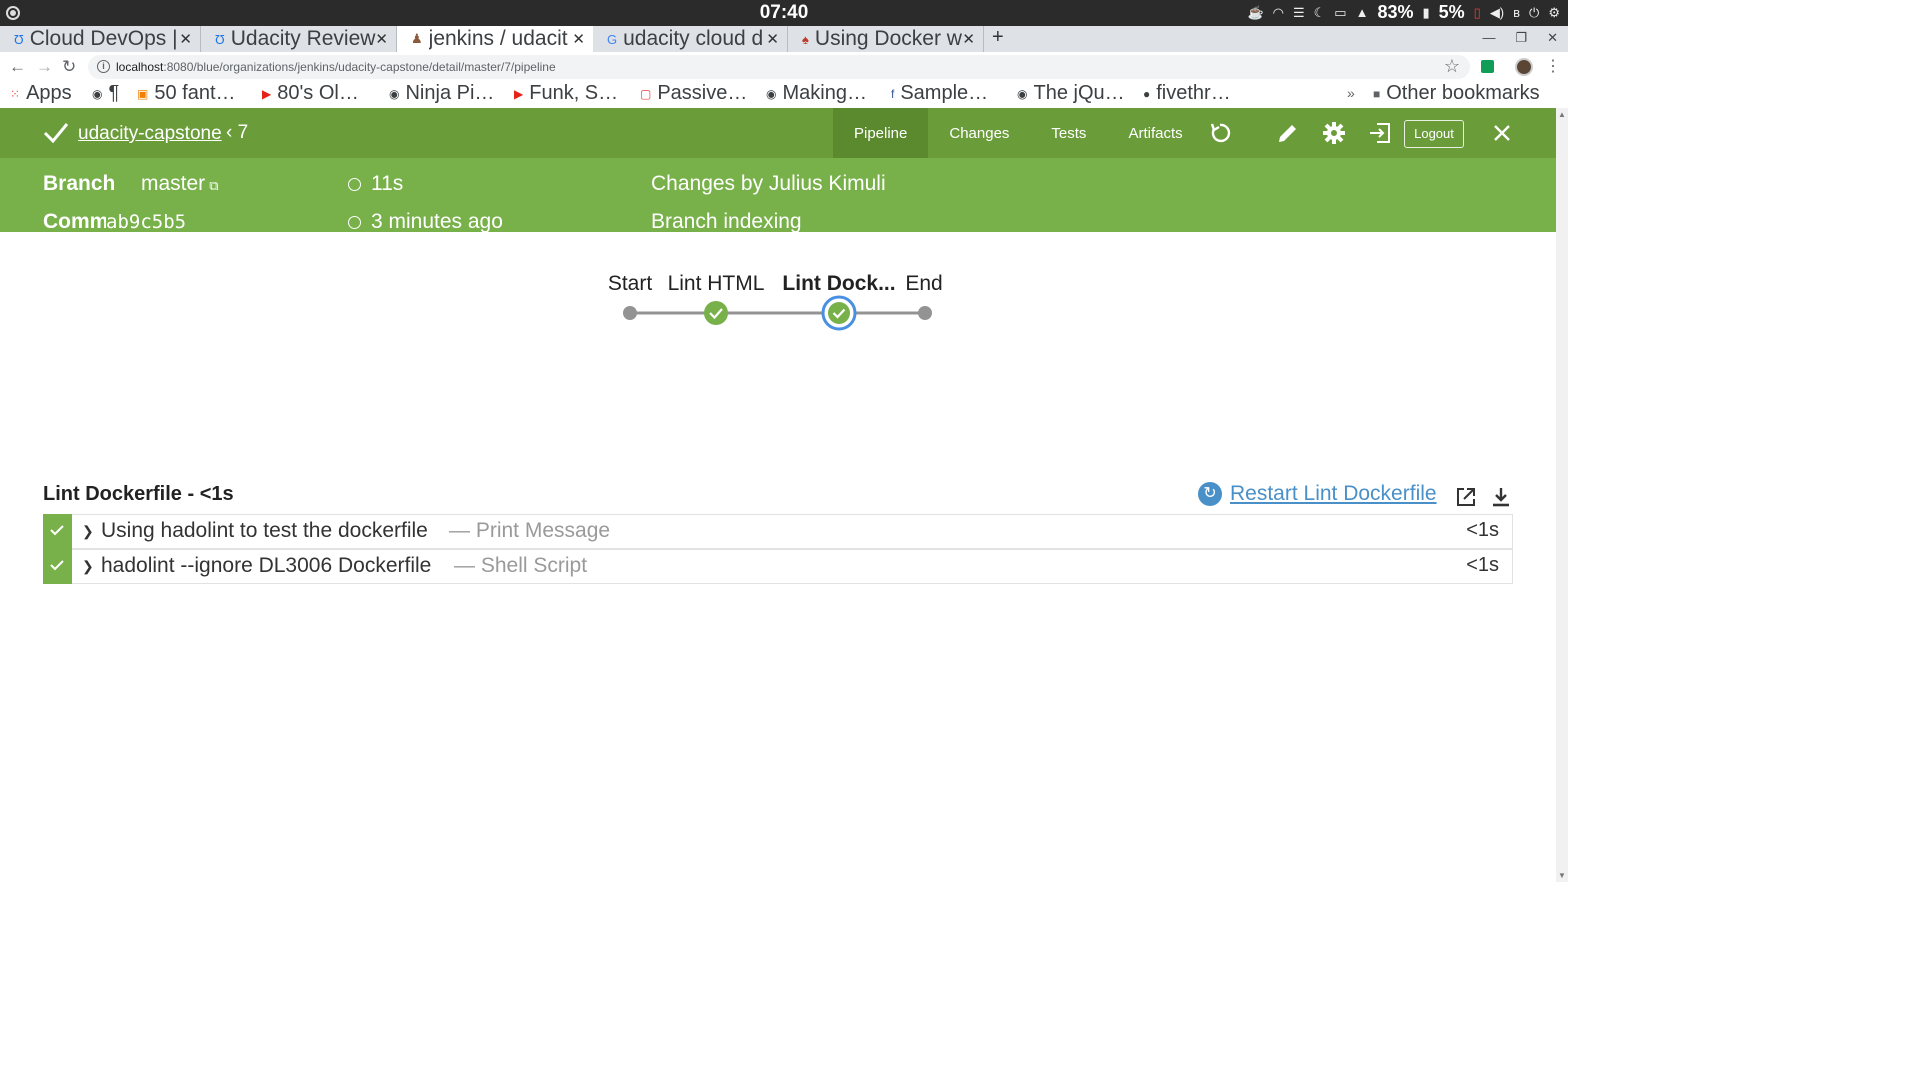 The image size is (1920, 1080). I want to click on step-name: Using hadolint to test the dockerfile, so click(264, 530).